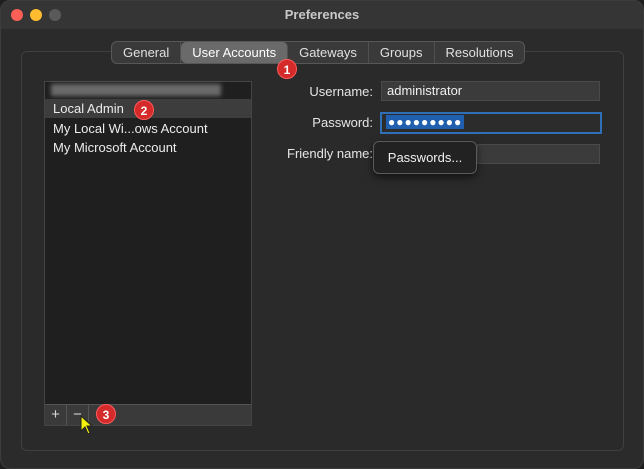 The image size is (644, 469). What do you see at coordinates (425, 122) in the screenshot?
I see `password-value: ●●●●●●●●●` at bounding box center [425, 122].